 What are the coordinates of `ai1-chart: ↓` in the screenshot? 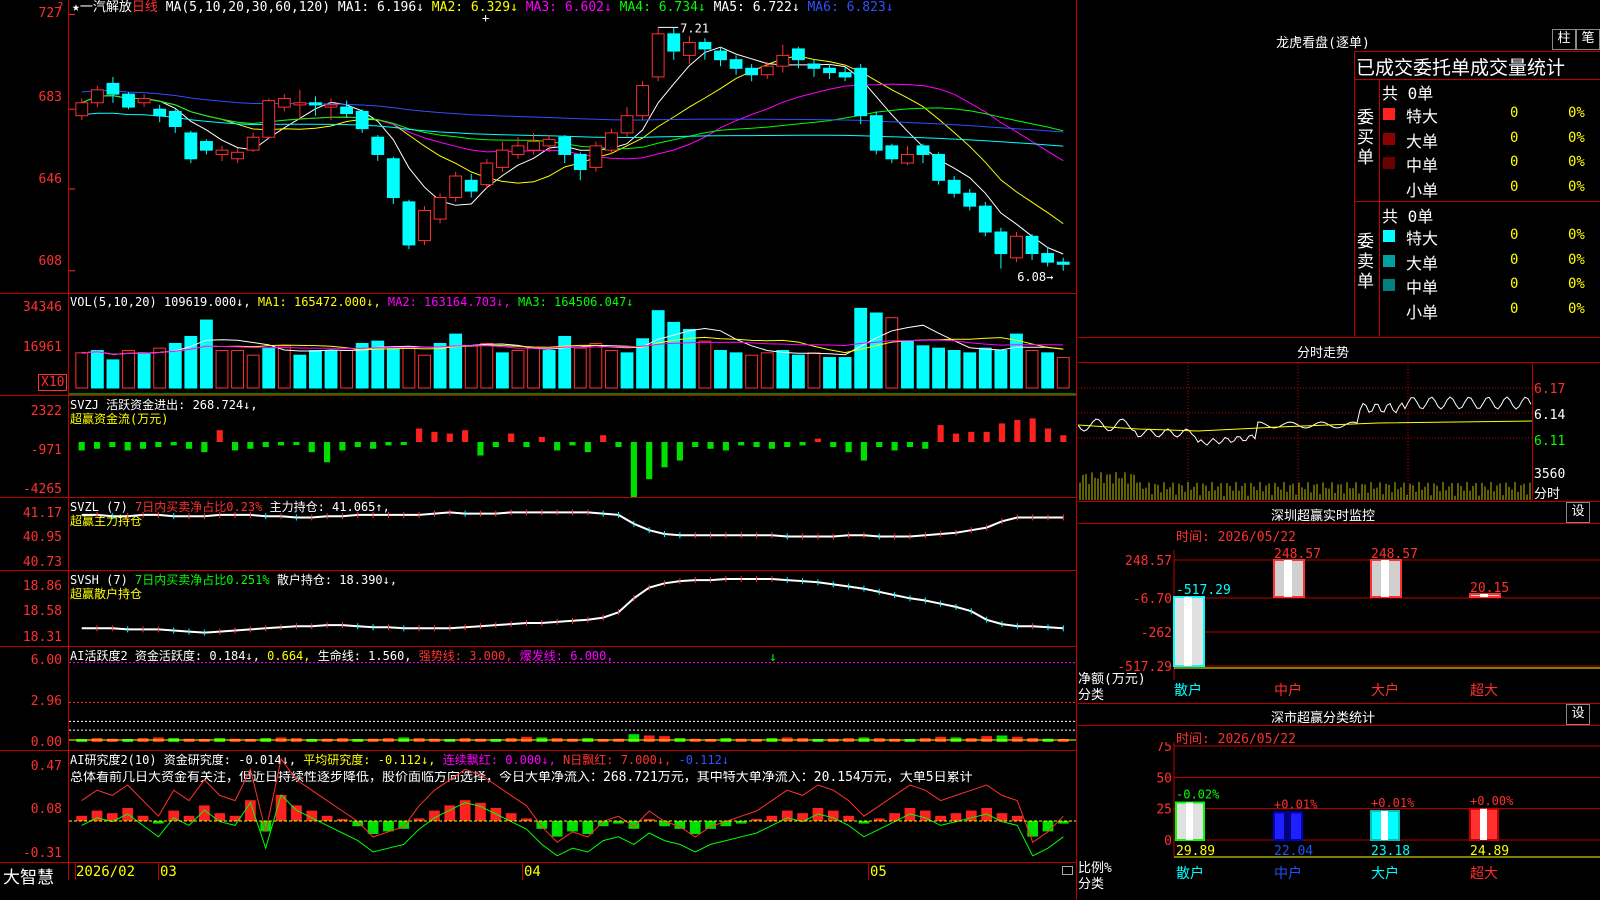 It's located at (572, 698).